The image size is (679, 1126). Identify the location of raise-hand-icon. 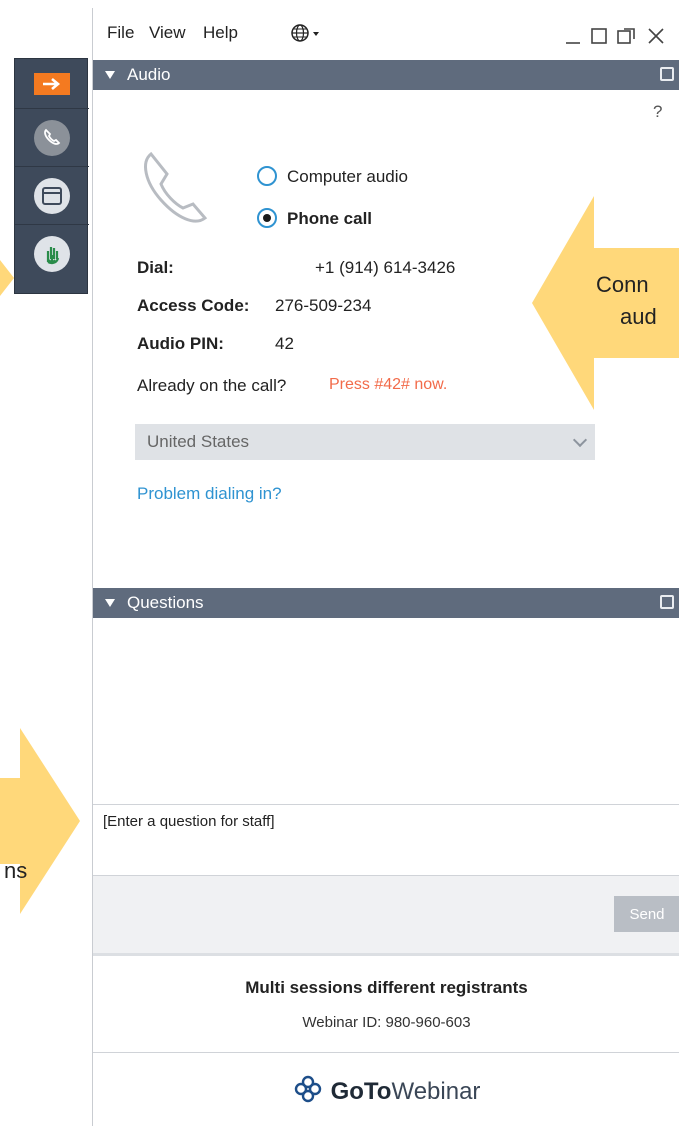
(52, 254).